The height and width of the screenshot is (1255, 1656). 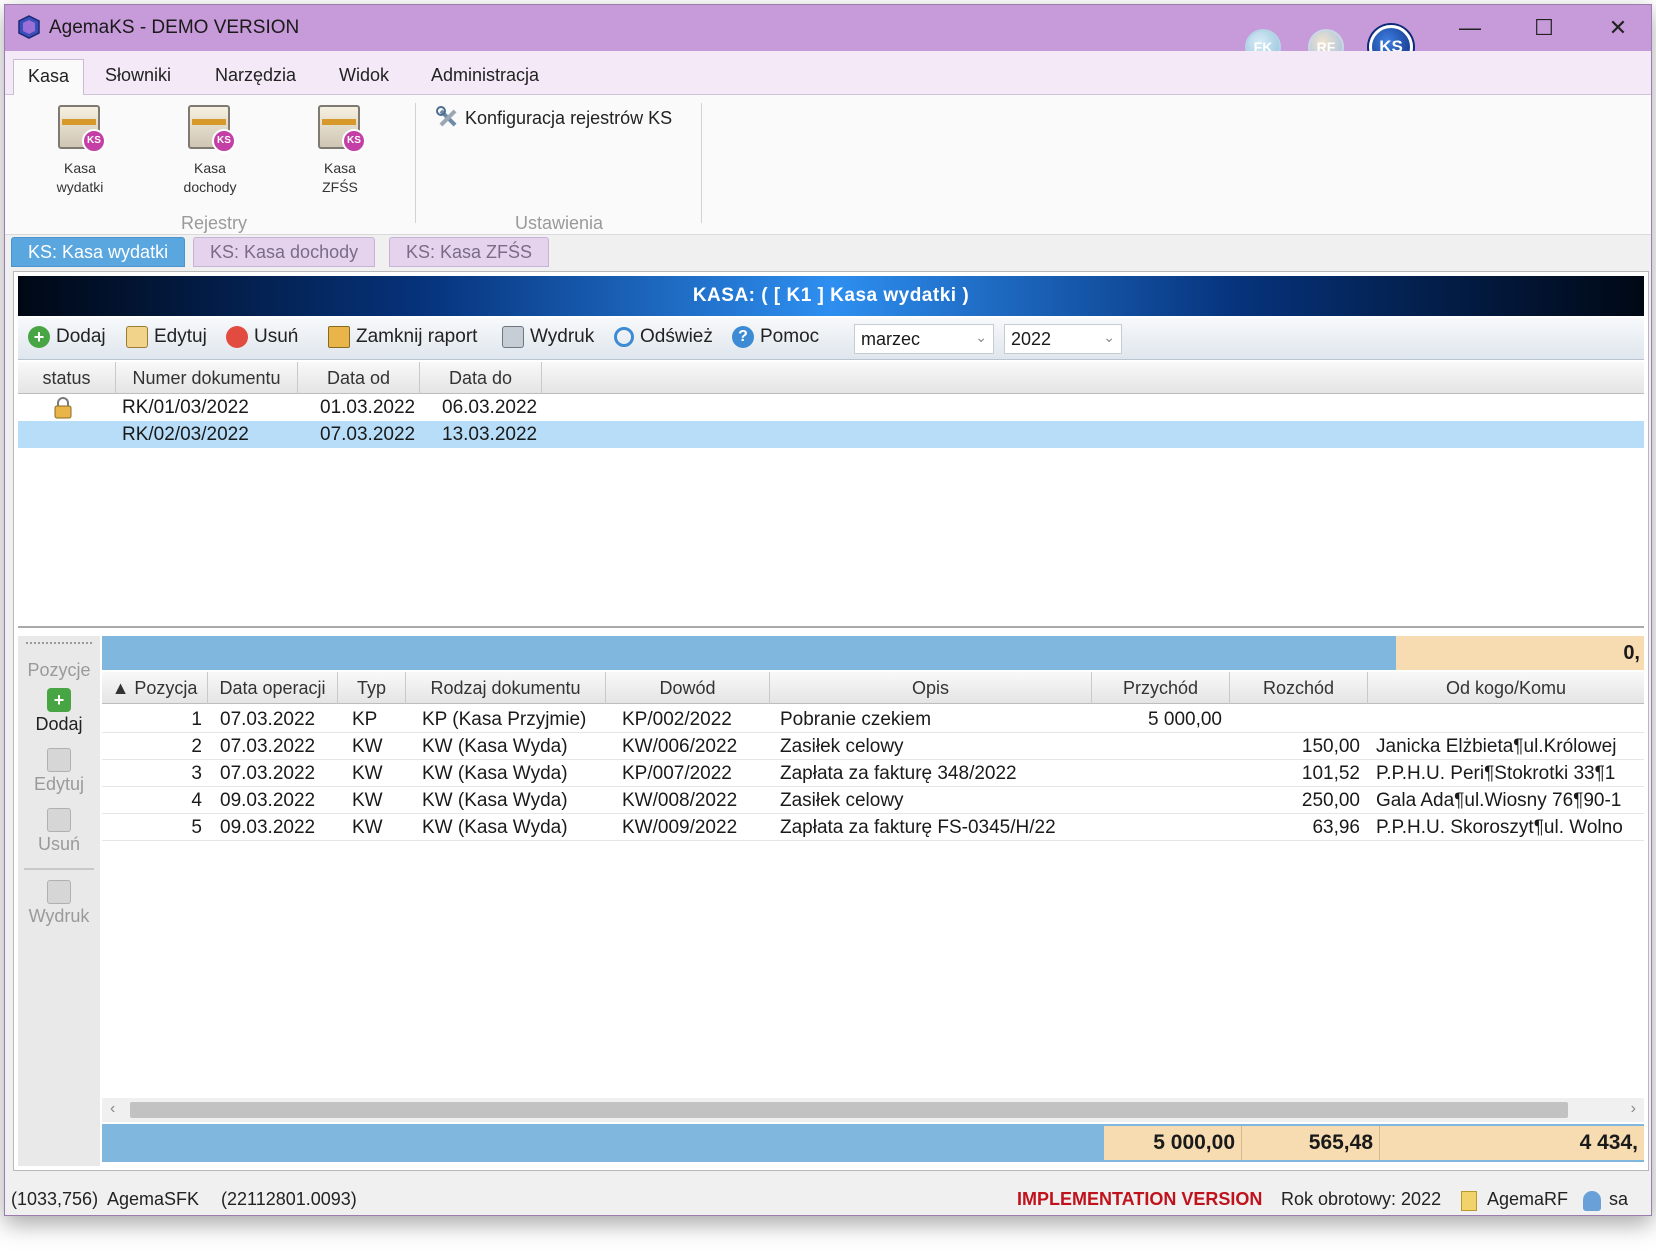 I want to click on menu-tab-narzedzia: Narzędzia, so click(x=255, y=77).